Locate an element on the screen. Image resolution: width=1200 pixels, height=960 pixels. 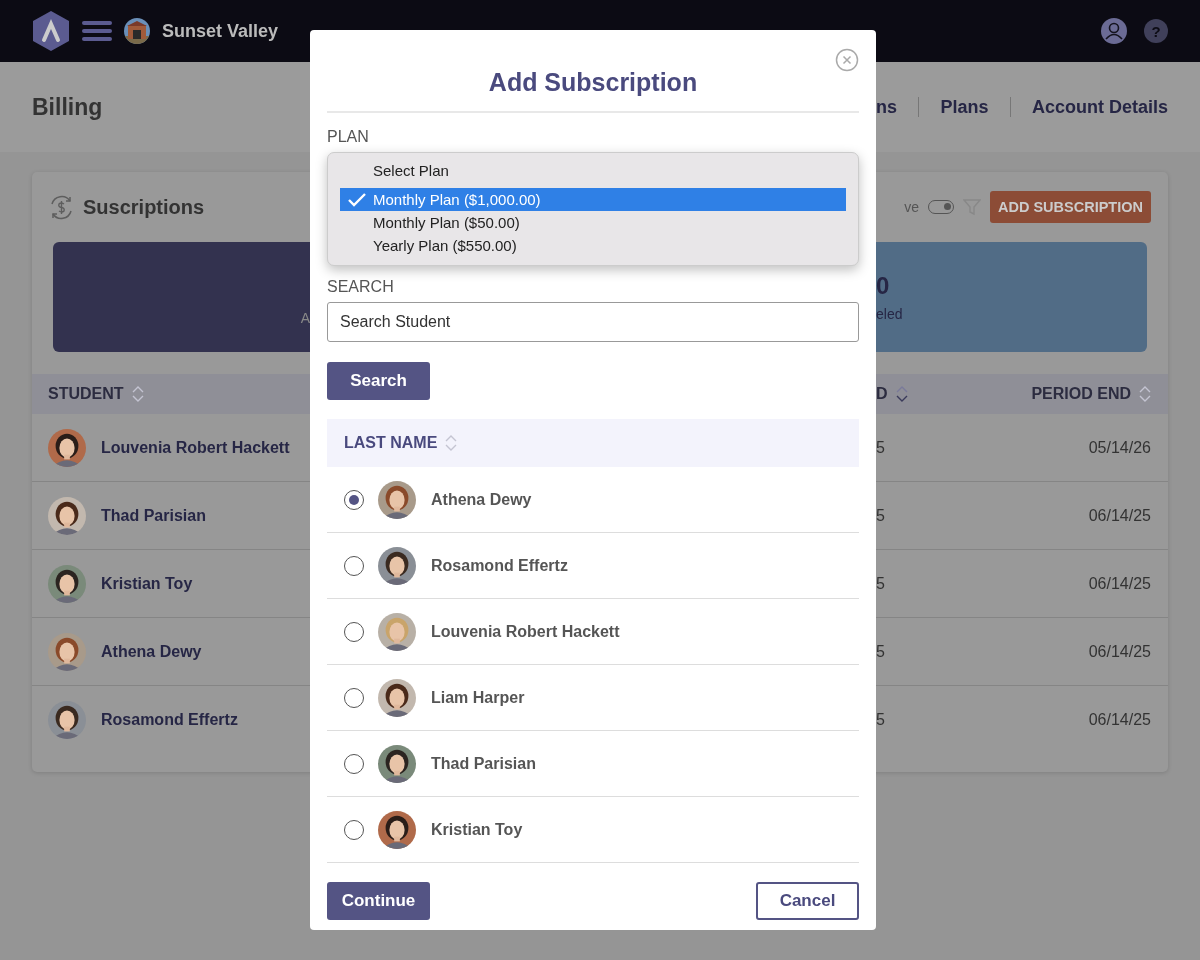
check-icon is located at coordinates (357, 200).